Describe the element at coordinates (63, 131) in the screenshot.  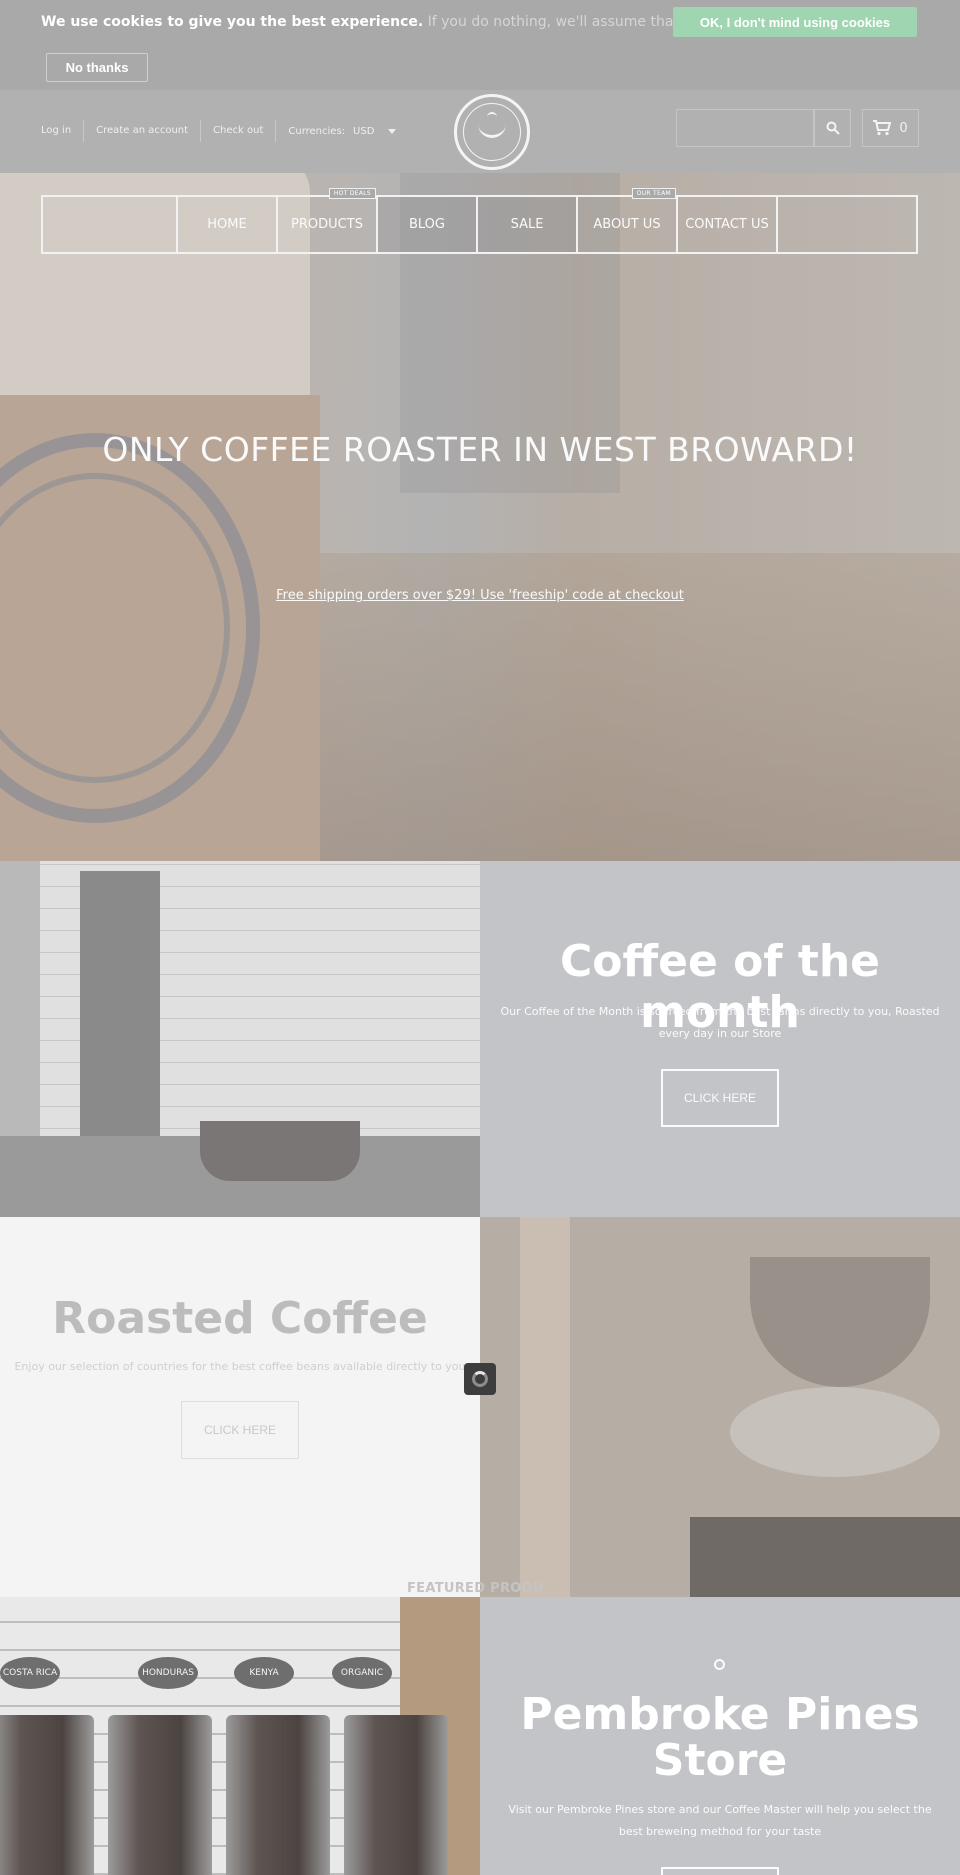
I see `login-link: Log in` at that location.